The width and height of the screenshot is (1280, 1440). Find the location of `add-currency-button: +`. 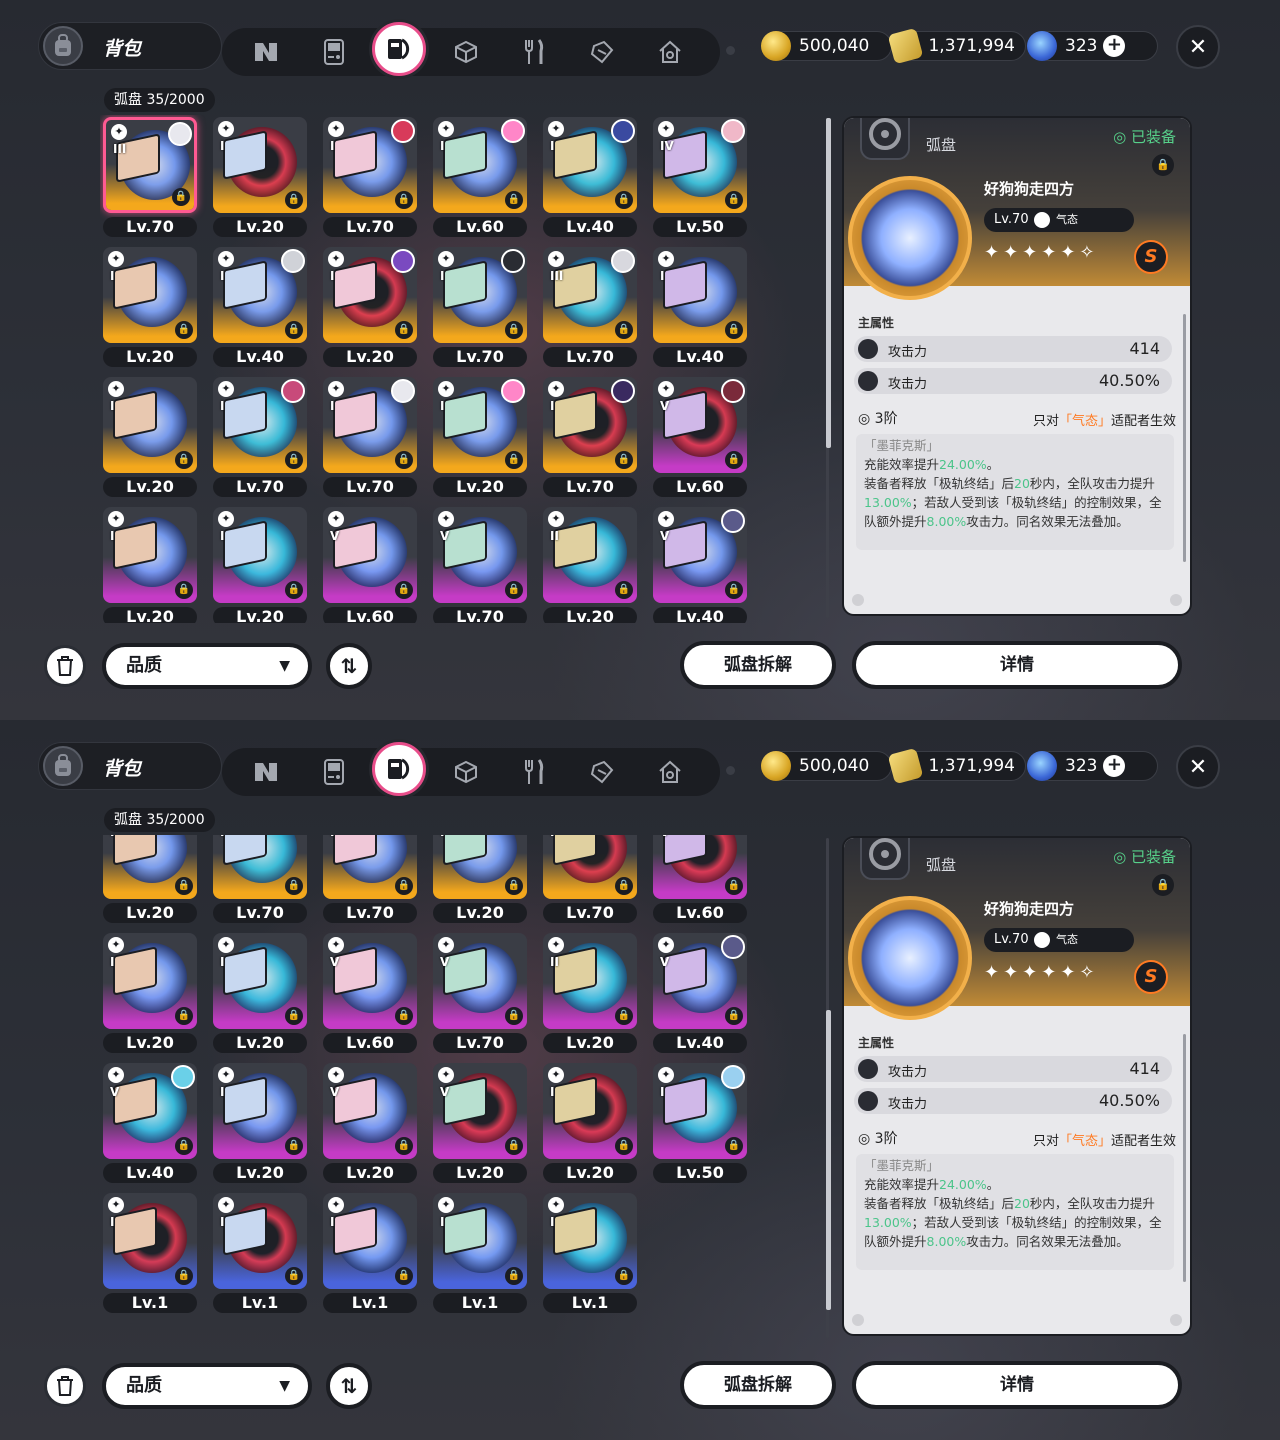

add-currency-button: + is located at coordinates (1114, 46).